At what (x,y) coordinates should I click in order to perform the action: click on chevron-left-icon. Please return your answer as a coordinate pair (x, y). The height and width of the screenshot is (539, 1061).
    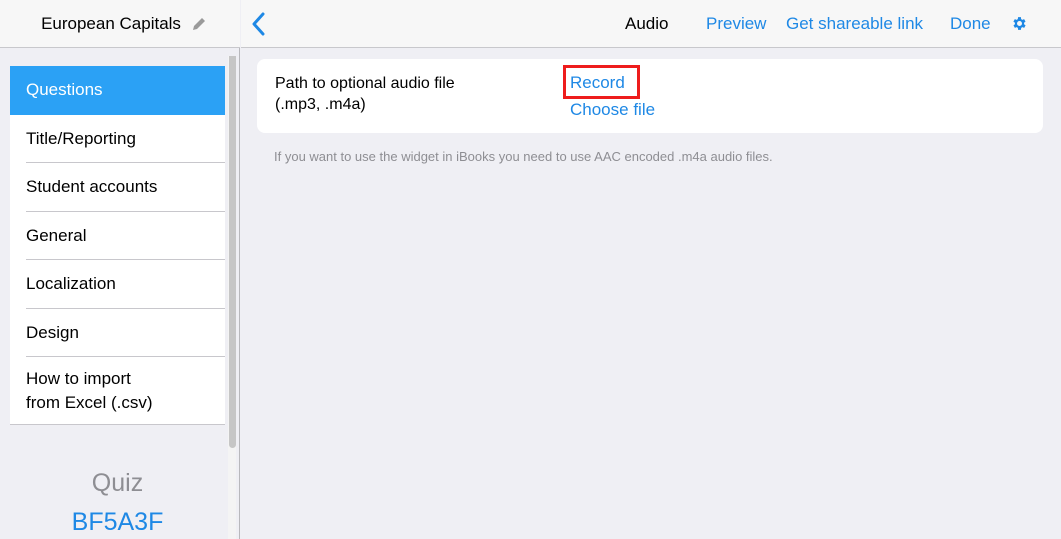
    Looking at the image, I should click on (259, 24).